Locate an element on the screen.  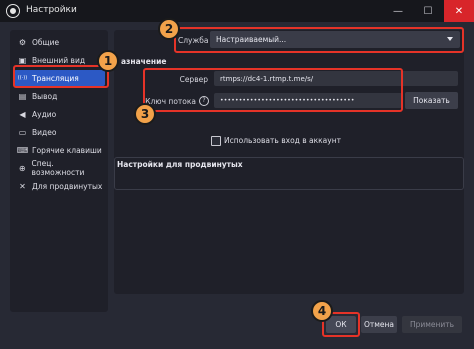
apply-button: Применить is located at coordinates (432, 324).